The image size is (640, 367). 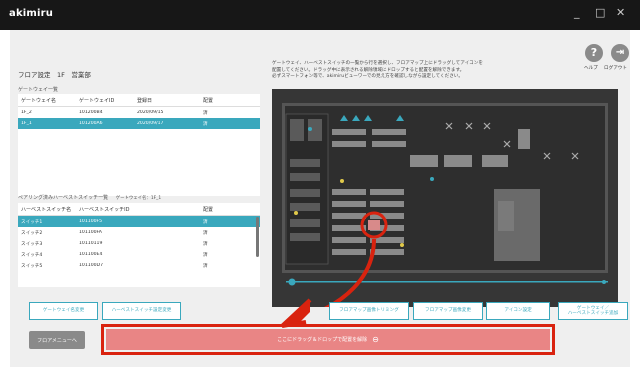 I want to click on icon-settings-label: アイコン設定, so click(x=518, y=311).